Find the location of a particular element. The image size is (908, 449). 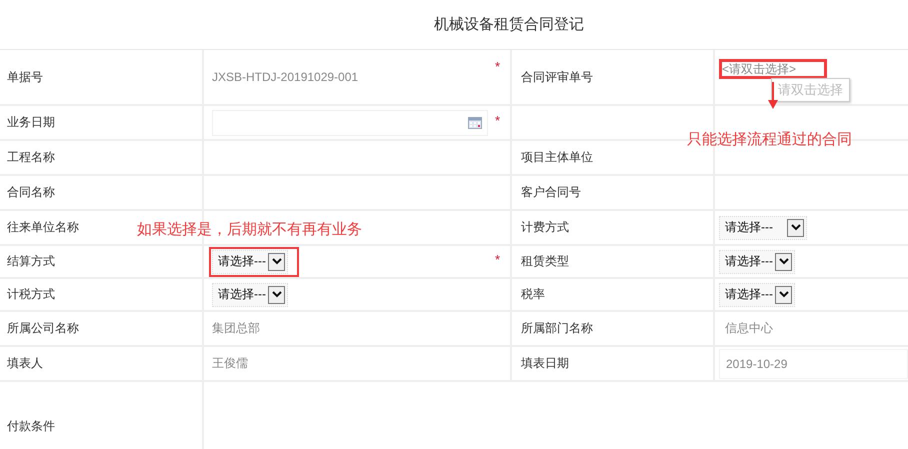

field-label: 项目主体单位 is located at coordinates (557, 157).